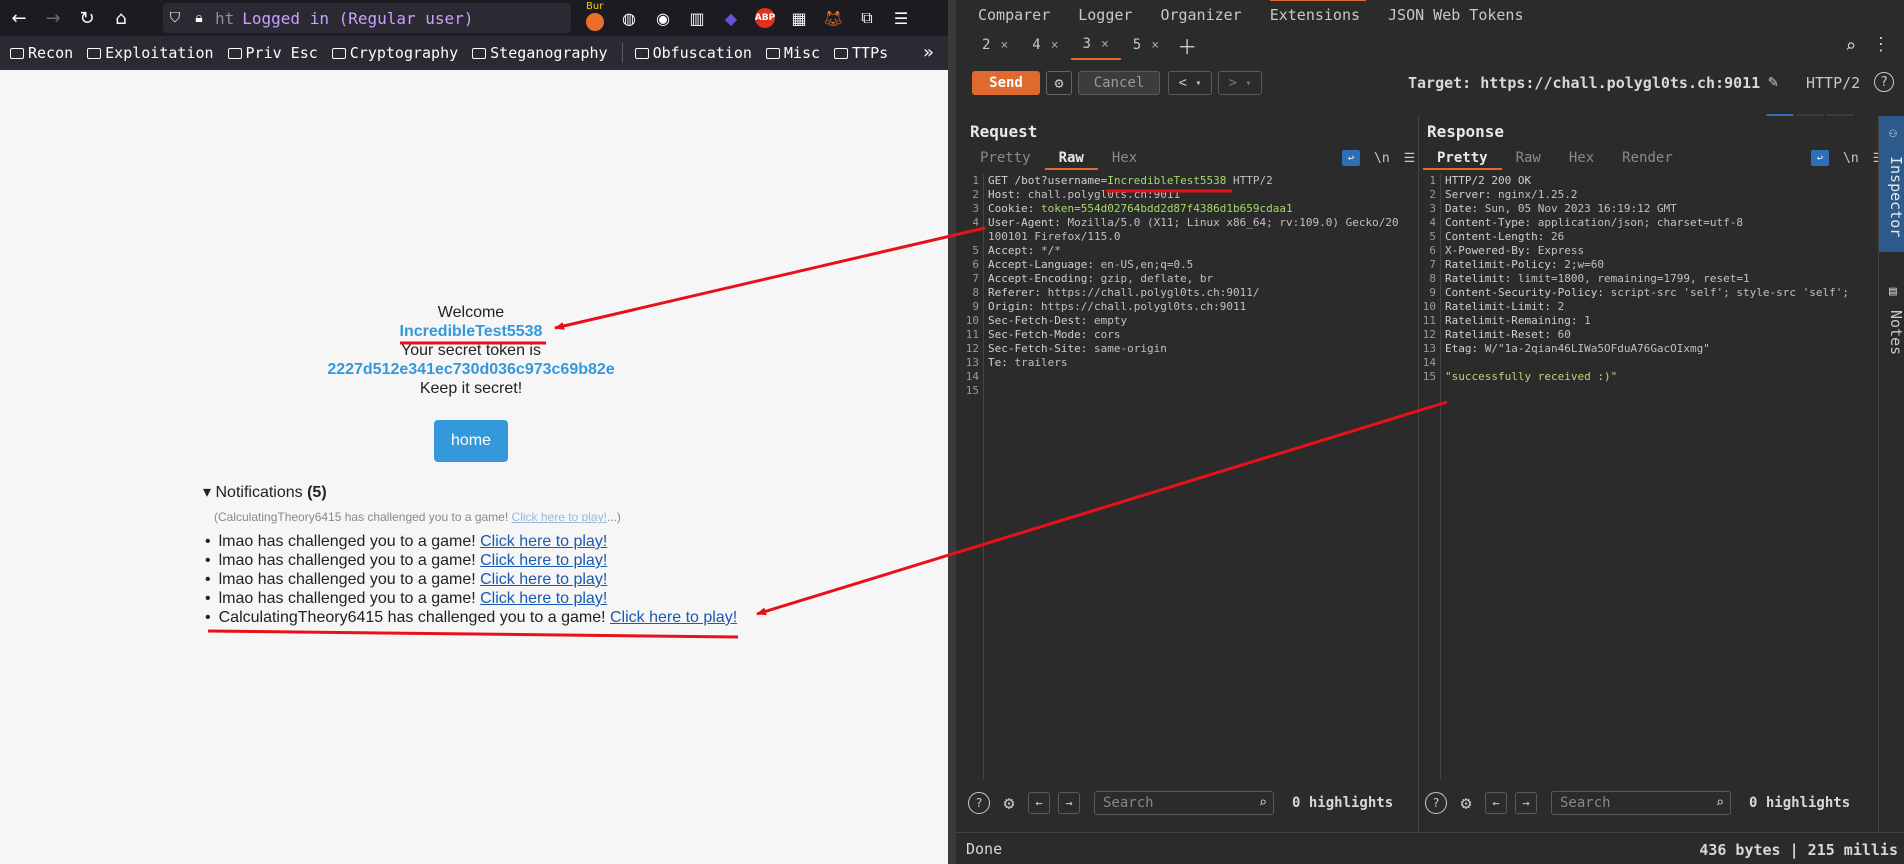  What do you see at coordinates (1581, 159) in the screenshot?
I see `tab-hex: Hex` at bounding box center [1581, 159].